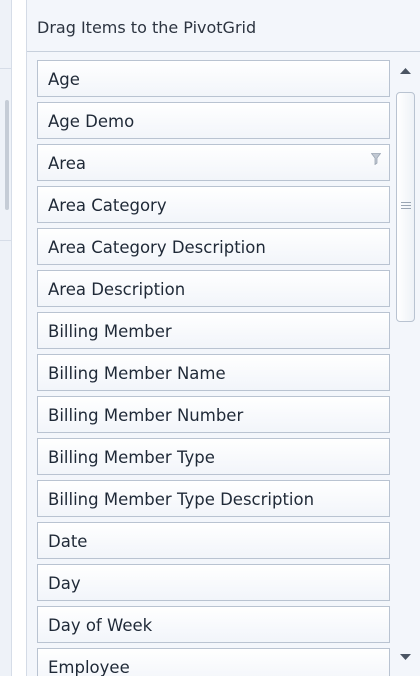 This screenshot has width=420, height=676. I want to click on splitter-grip, so click(7, 155).